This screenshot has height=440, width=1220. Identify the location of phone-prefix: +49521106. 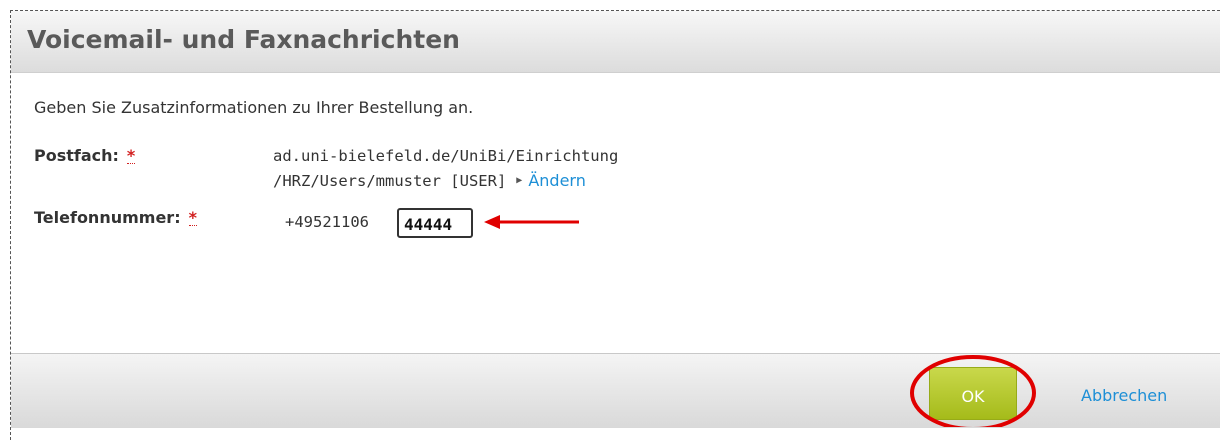
(327, 222).